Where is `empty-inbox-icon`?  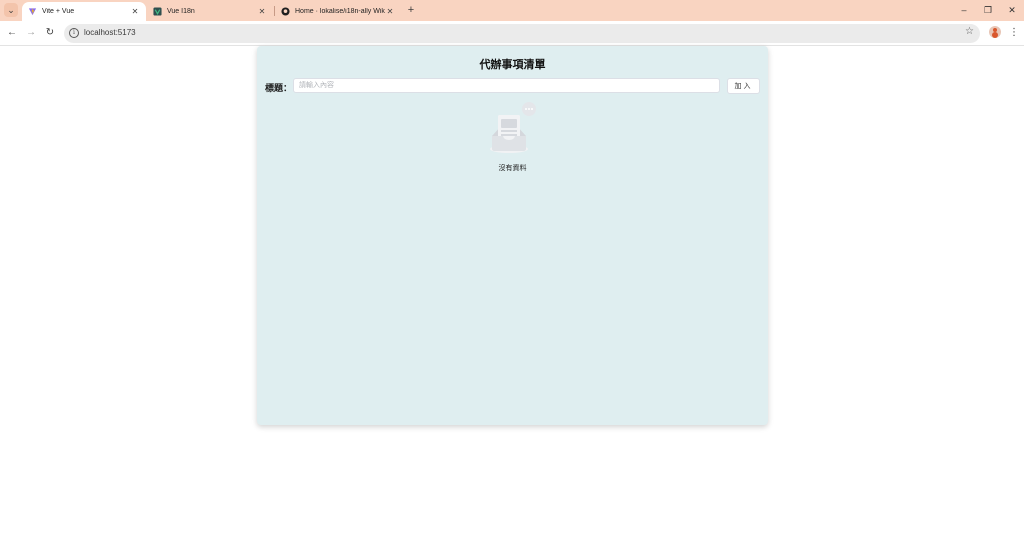
empty-inbox-icon is located at coordinates (513, 127).